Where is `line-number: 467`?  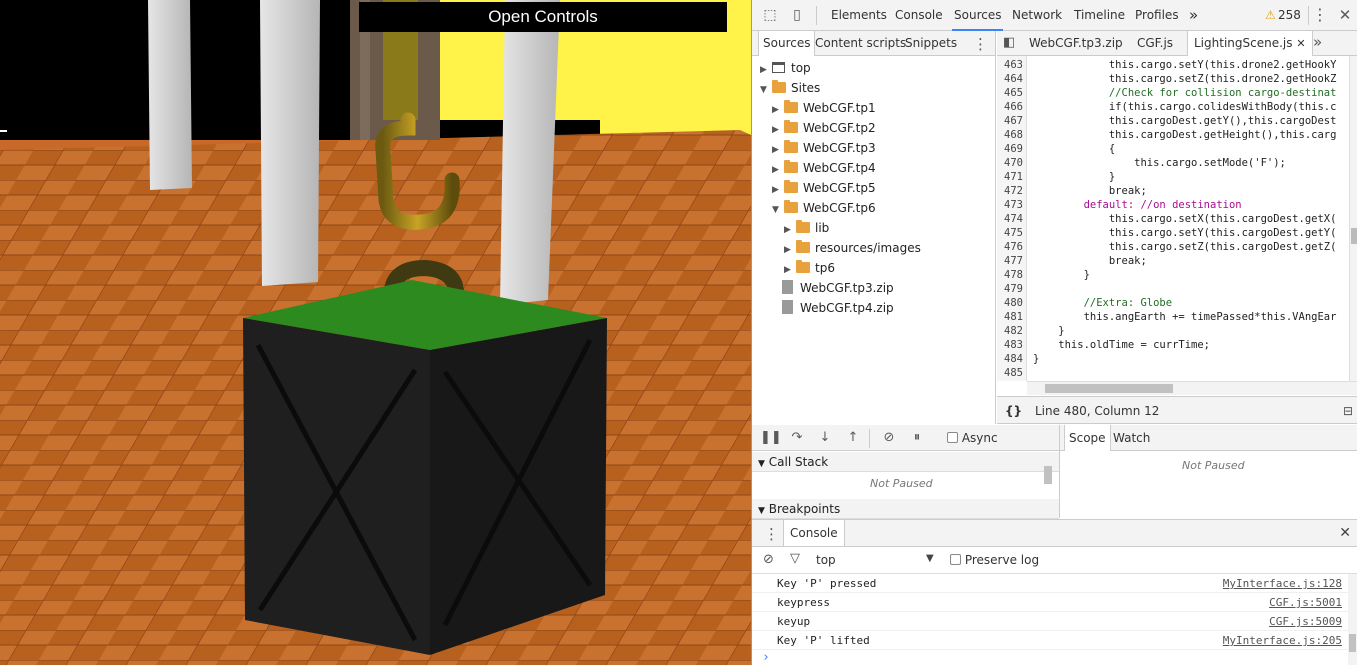 line-number: 467 is located at coordinates (1010, 121).